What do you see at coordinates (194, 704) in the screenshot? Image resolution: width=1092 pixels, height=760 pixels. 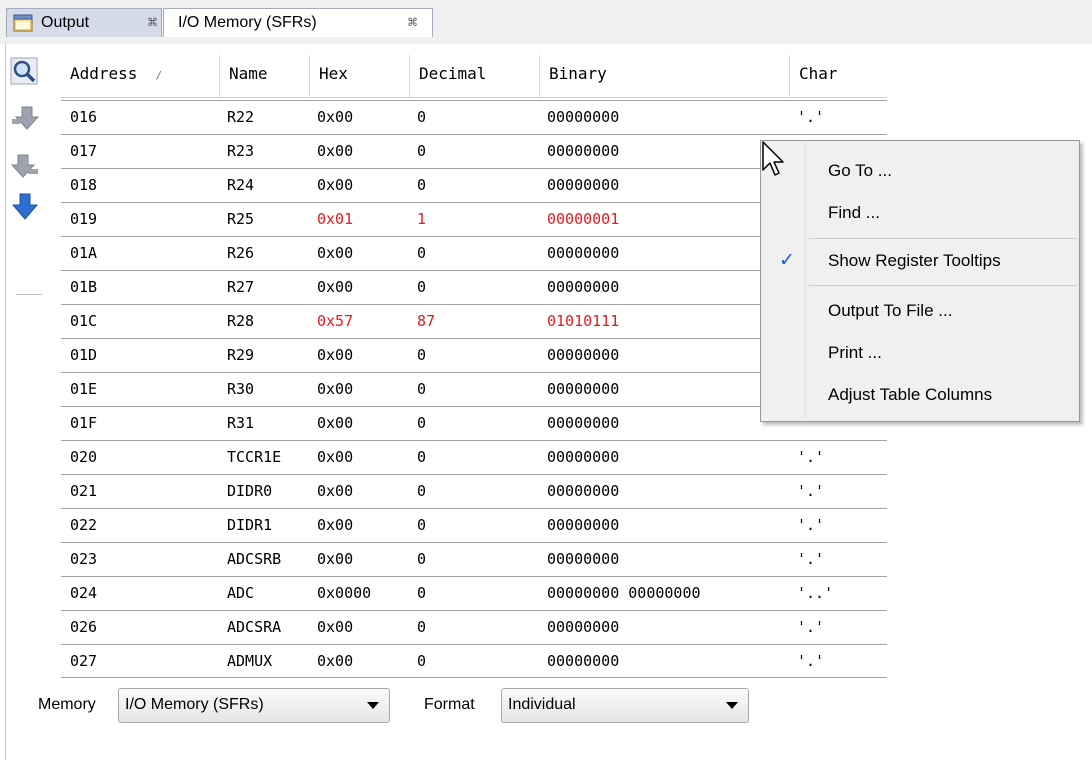 I see `memory-select-value: I/O Memory (SFRs)` at bounding box center [194, 704].